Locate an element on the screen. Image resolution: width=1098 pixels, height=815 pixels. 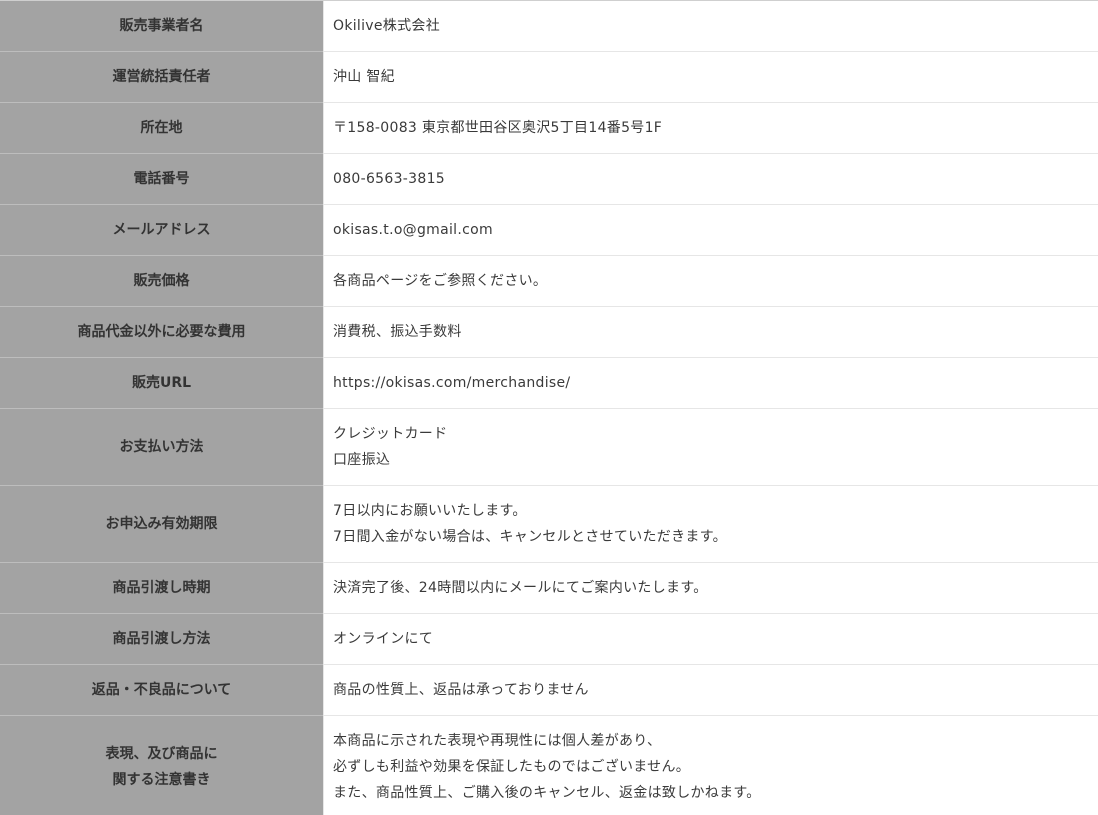
table-row-price: 販売価格 各商品ページをご参照ください。 is located at coordinates (549, 281).